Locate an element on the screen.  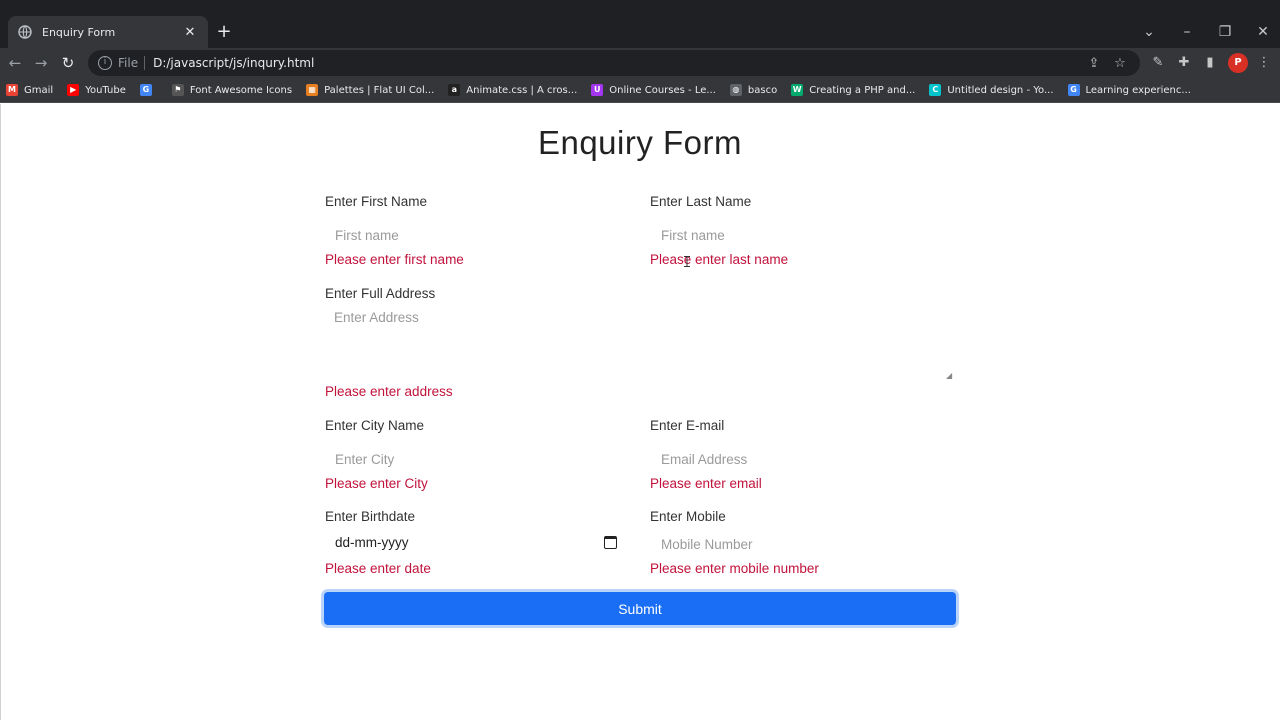
bookmark-item: ▶ YouTube is located at coordinates (96, 90).